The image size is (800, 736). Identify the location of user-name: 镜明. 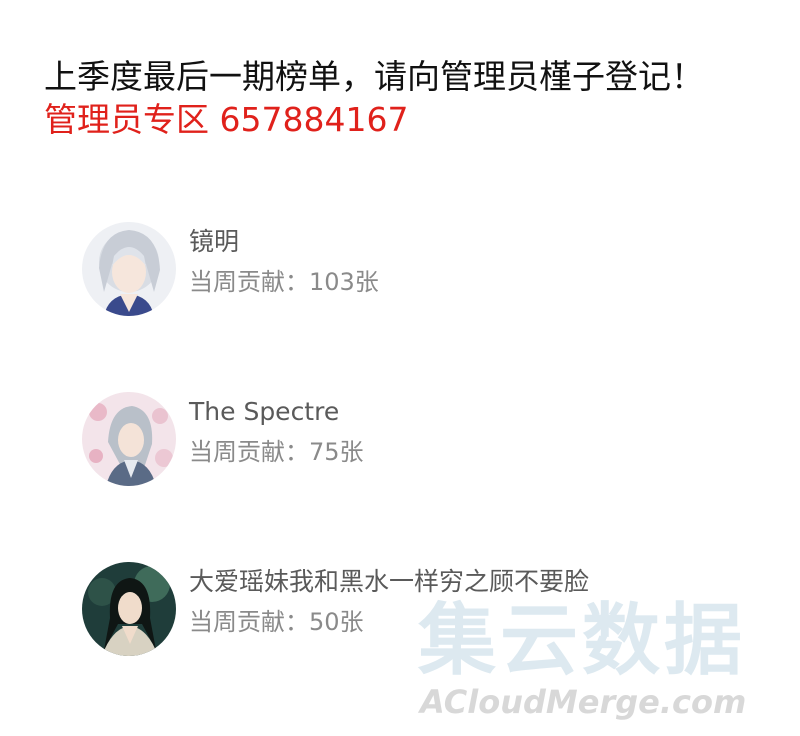
(214, 241).